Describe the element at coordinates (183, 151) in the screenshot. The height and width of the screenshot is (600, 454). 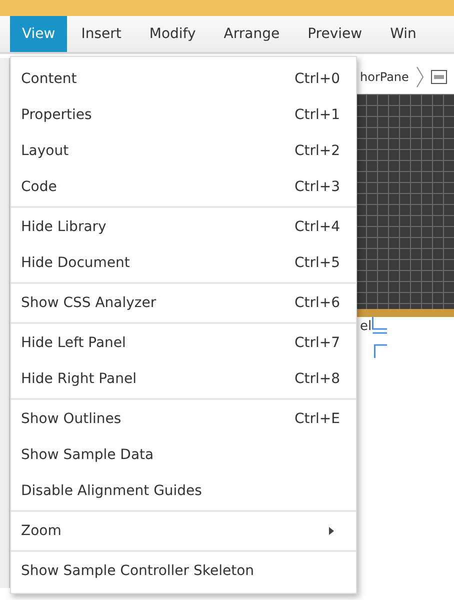
I see `menu-item: Layout Ctrl+2` at that location.